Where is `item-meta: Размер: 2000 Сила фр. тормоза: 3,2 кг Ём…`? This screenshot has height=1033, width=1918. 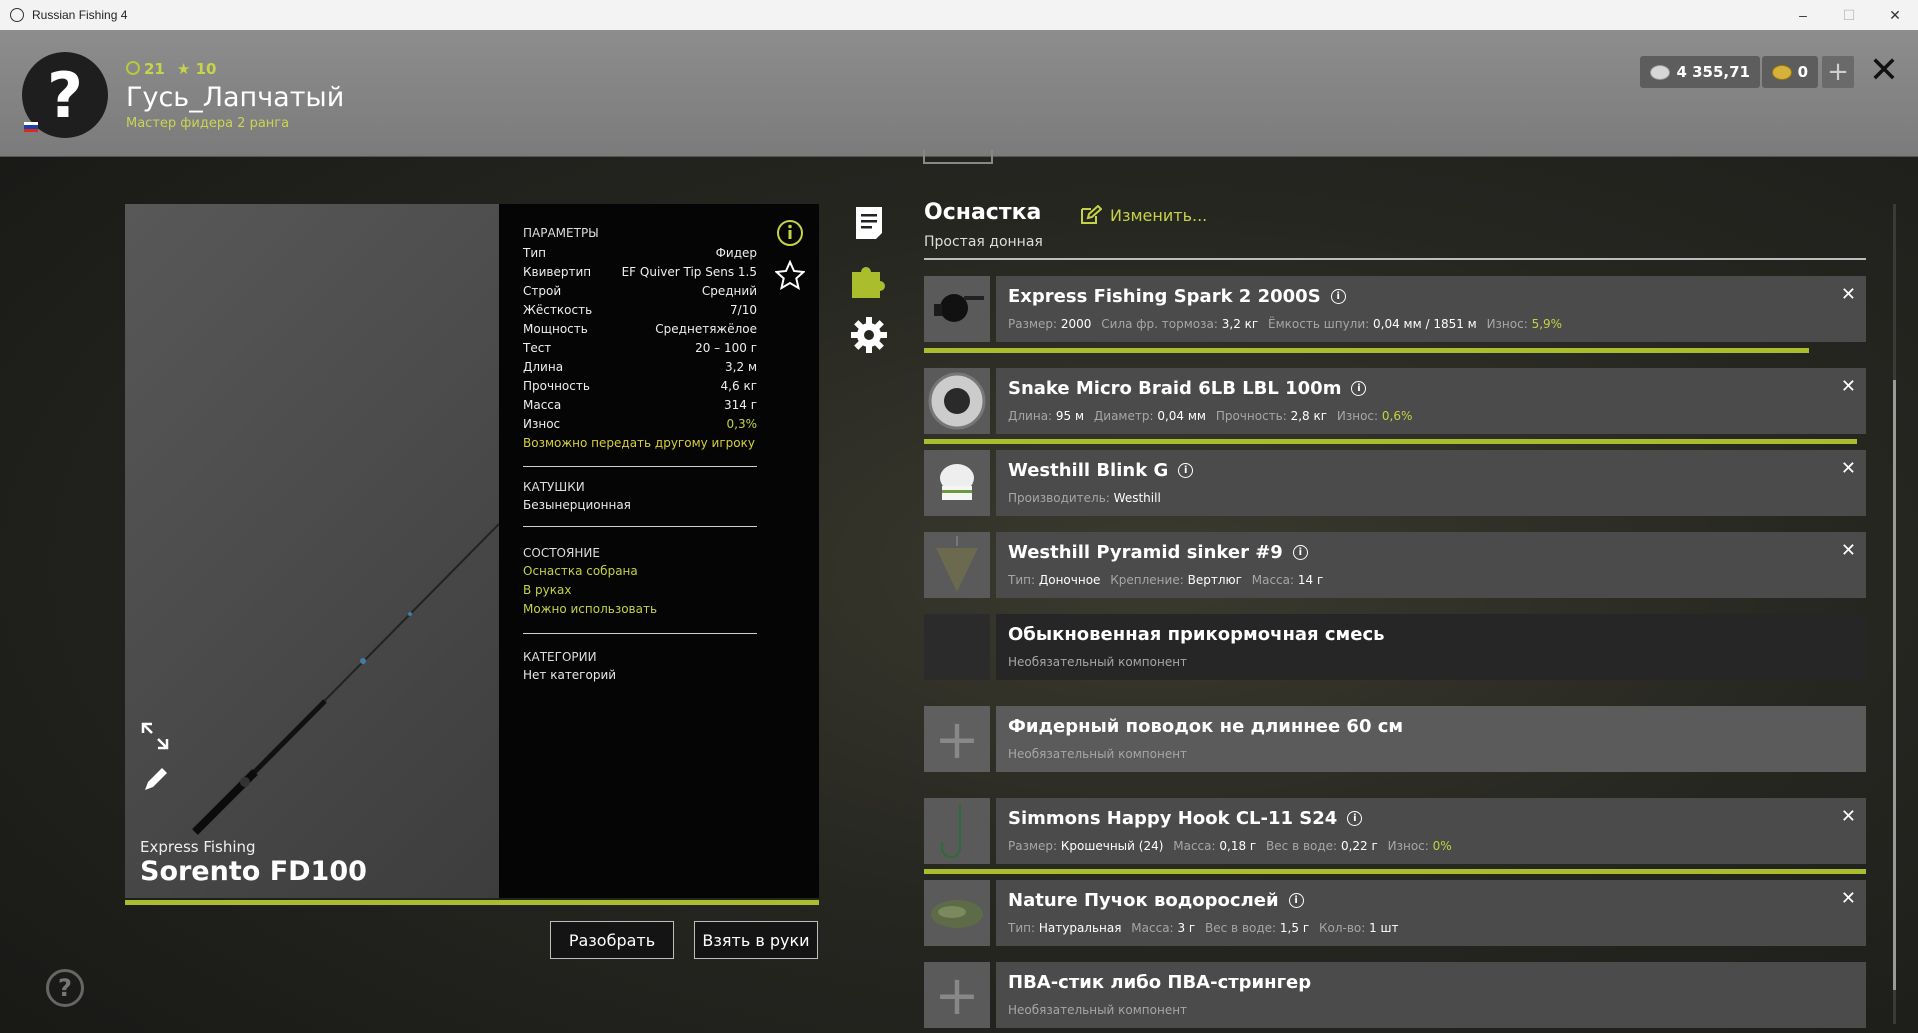 item-meta: Размер: 2000 Сила фр. тормоза: 3,2 кг Ём… is located at coordinates (1285, 324).